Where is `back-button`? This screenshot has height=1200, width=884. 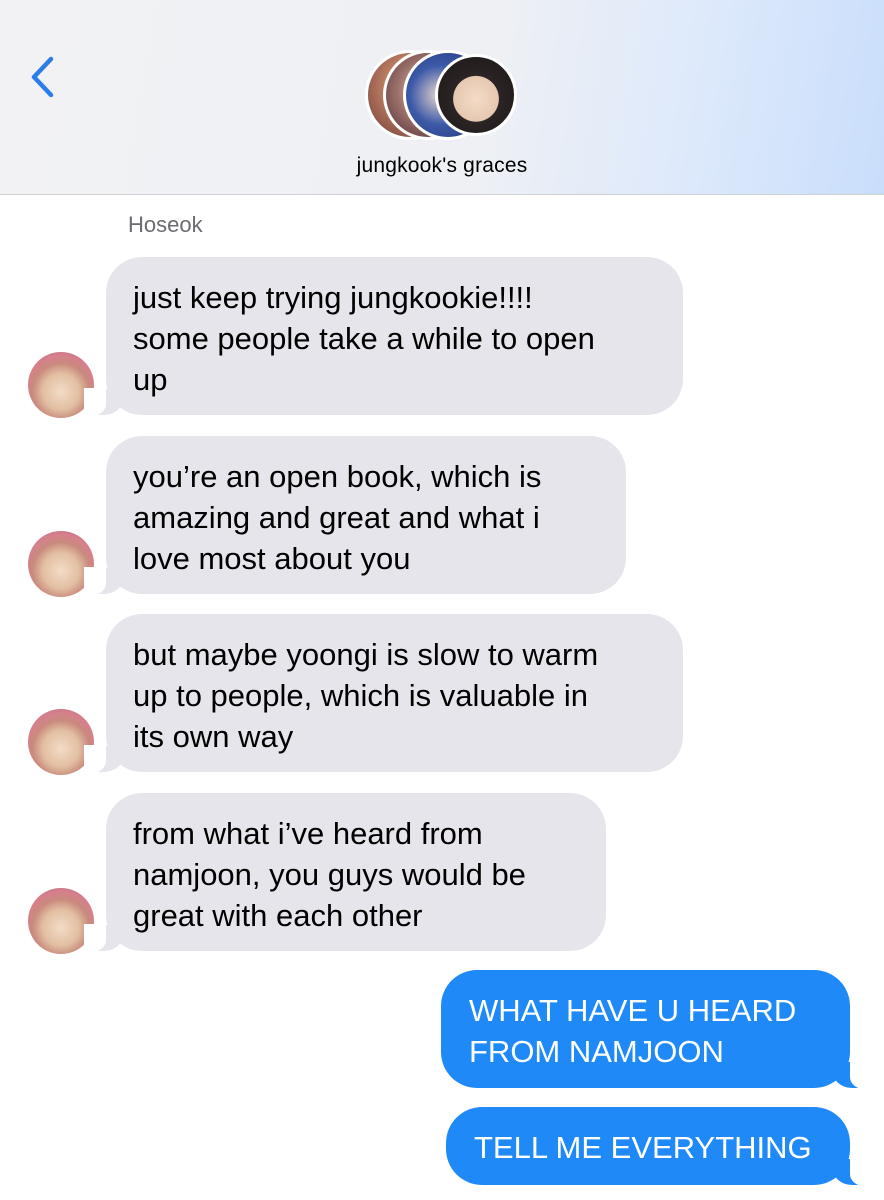 back-button is located at coordinates (44, 77).